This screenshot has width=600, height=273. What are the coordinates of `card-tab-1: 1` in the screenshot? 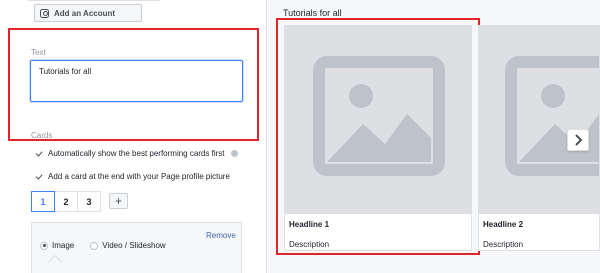 It's located at (43, 201).